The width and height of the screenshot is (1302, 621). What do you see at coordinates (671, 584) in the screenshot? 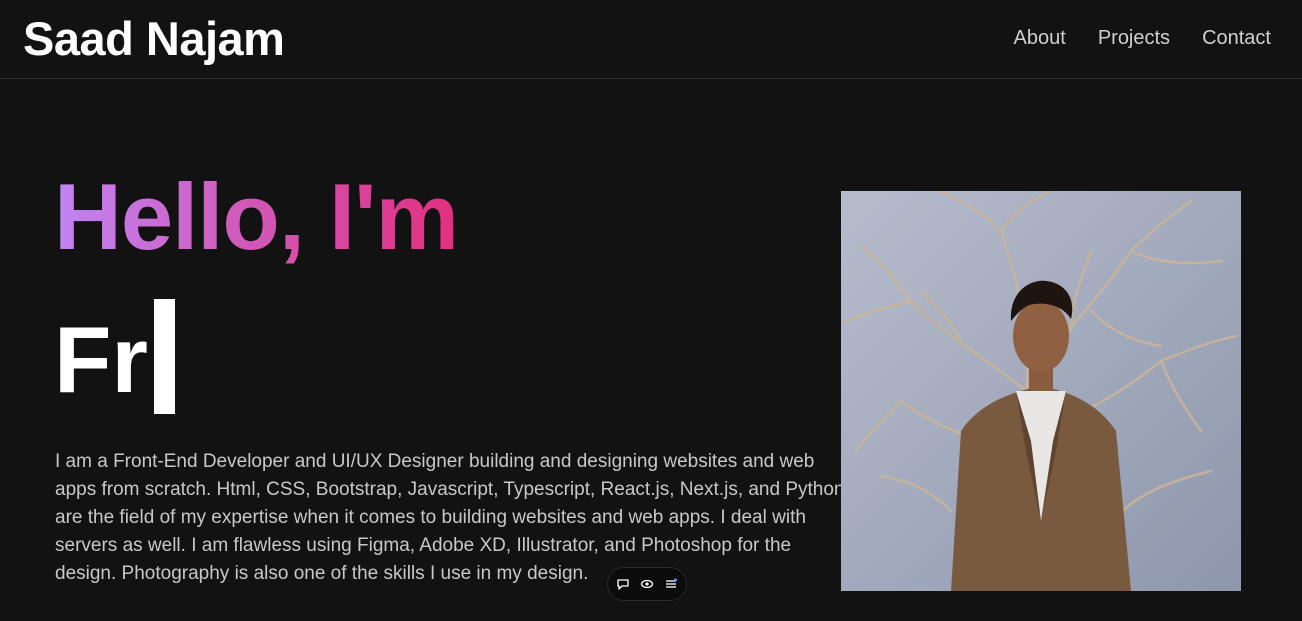
I see `menu-icon` at bounding box center [671, 584].